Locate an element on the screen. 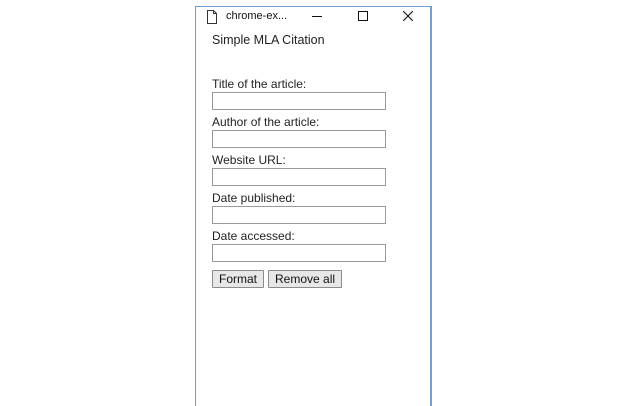  maximize-icon is located at coordinates (363, 17).